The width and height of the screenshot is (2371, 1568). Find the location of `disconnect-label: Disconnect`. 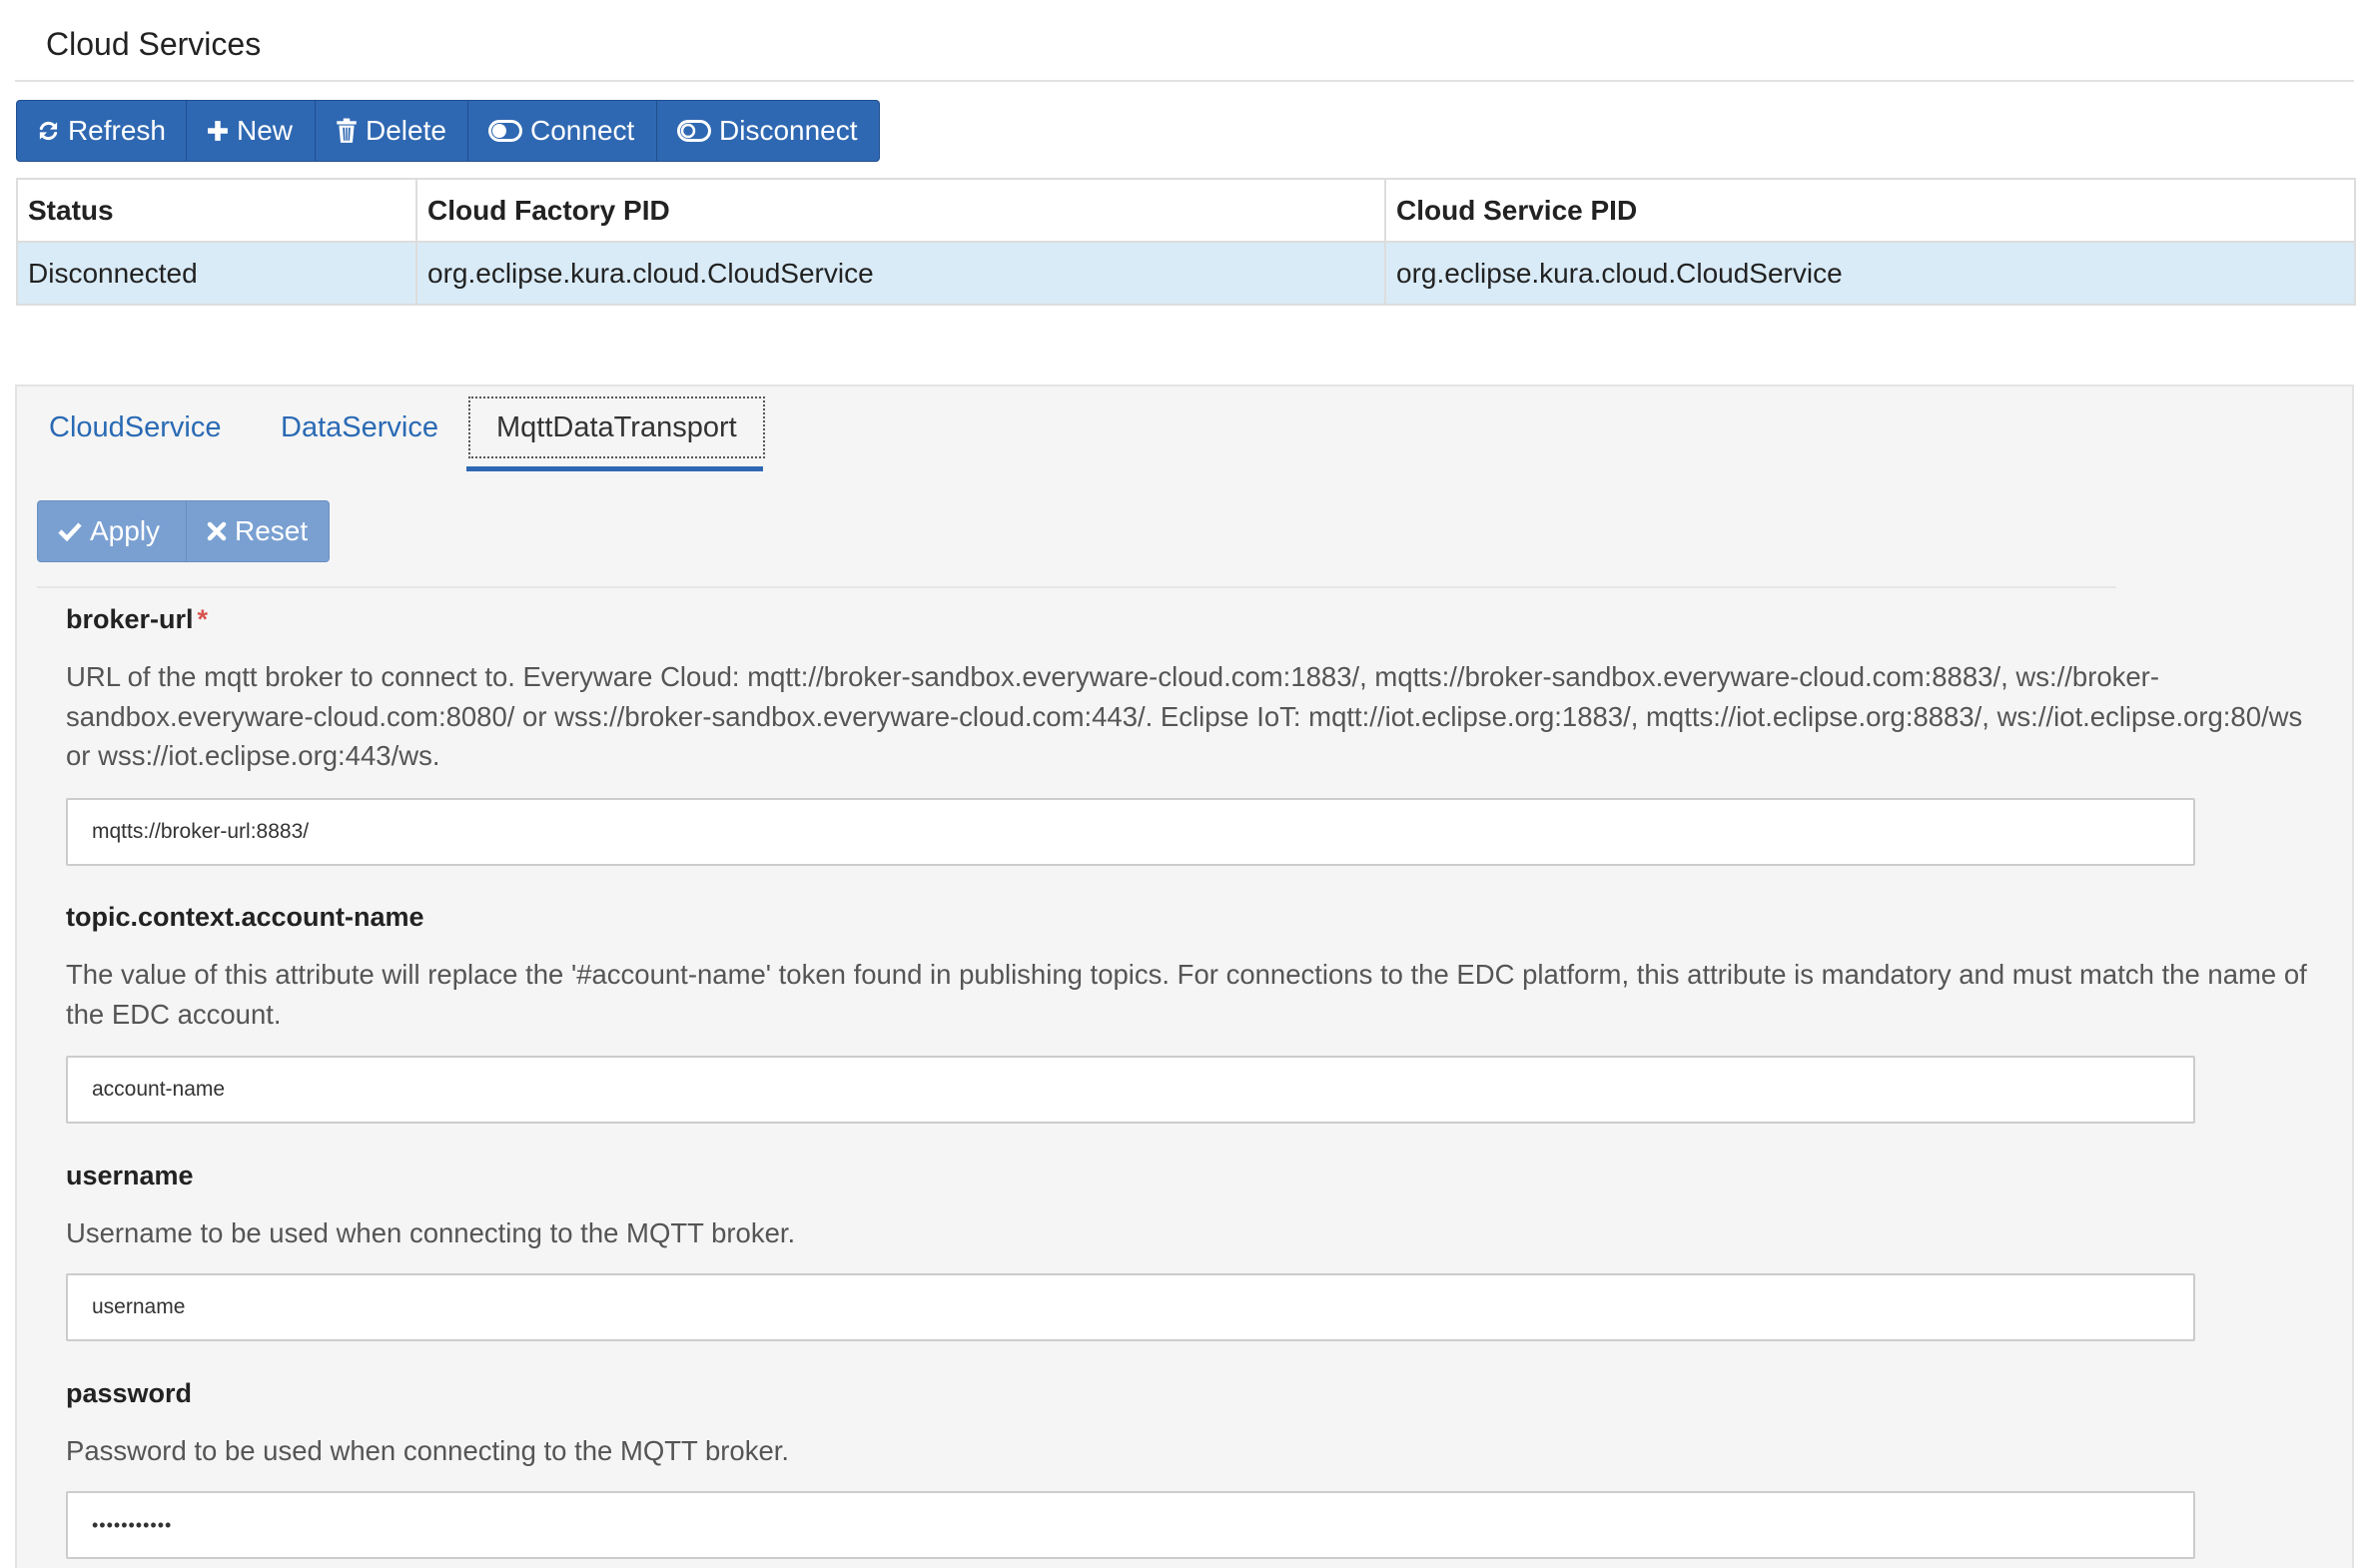

disconnect-label: Disconnect is located at coordinates (788, 130).